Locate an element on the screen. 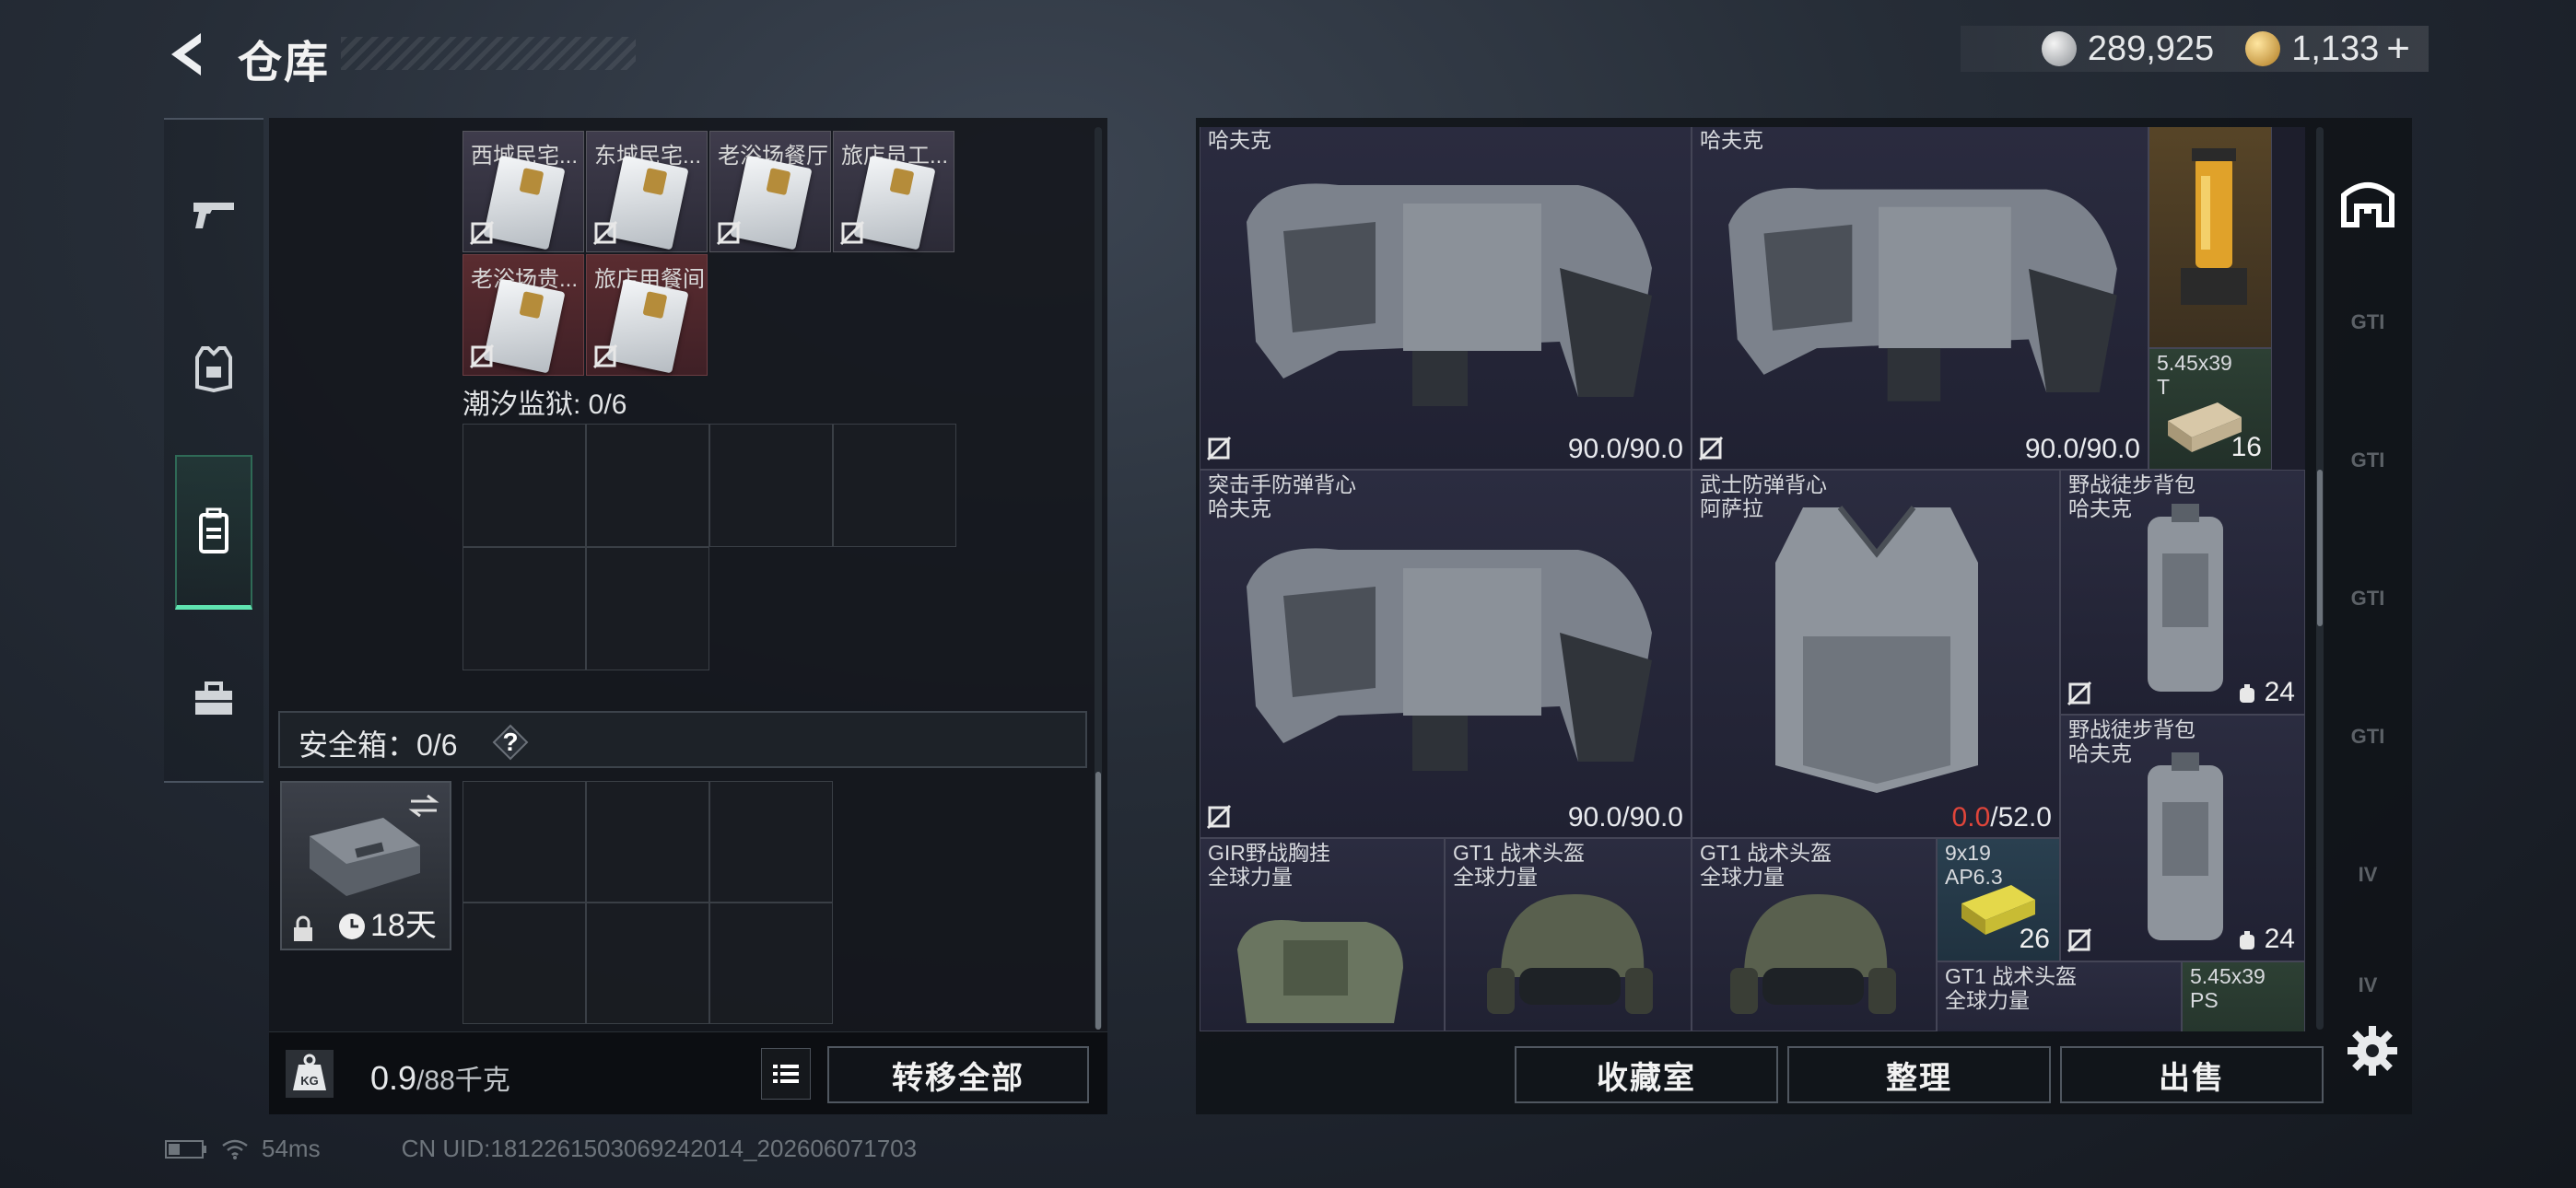 Image resolution: width=2576 pixels, height=1188 pixels. nav-armor is located at coordinates (213, 369).